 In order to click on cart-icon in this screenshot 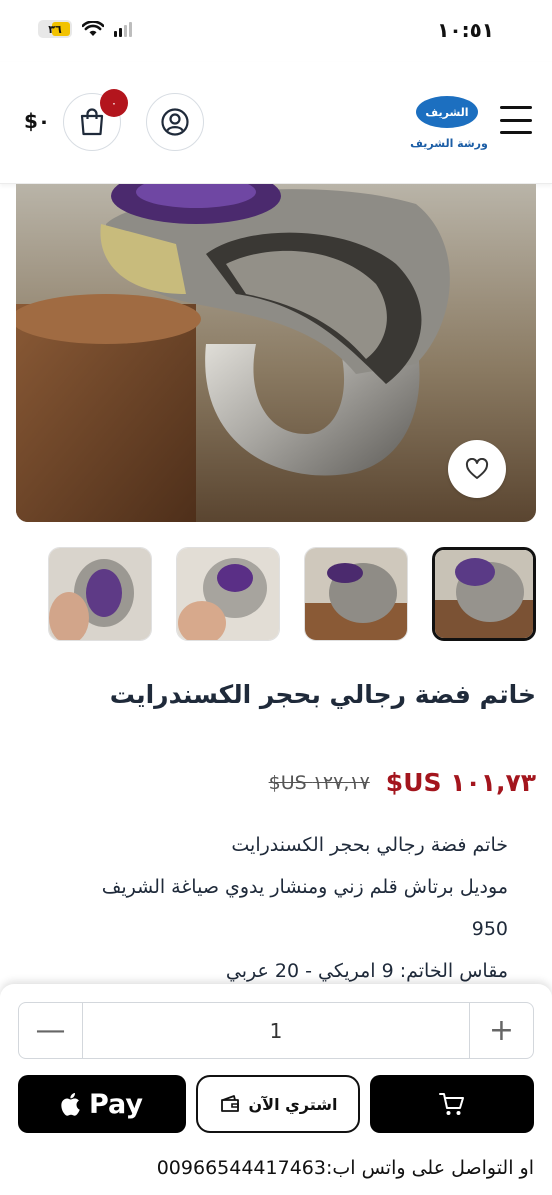, I will do `click(451, 1104)`.